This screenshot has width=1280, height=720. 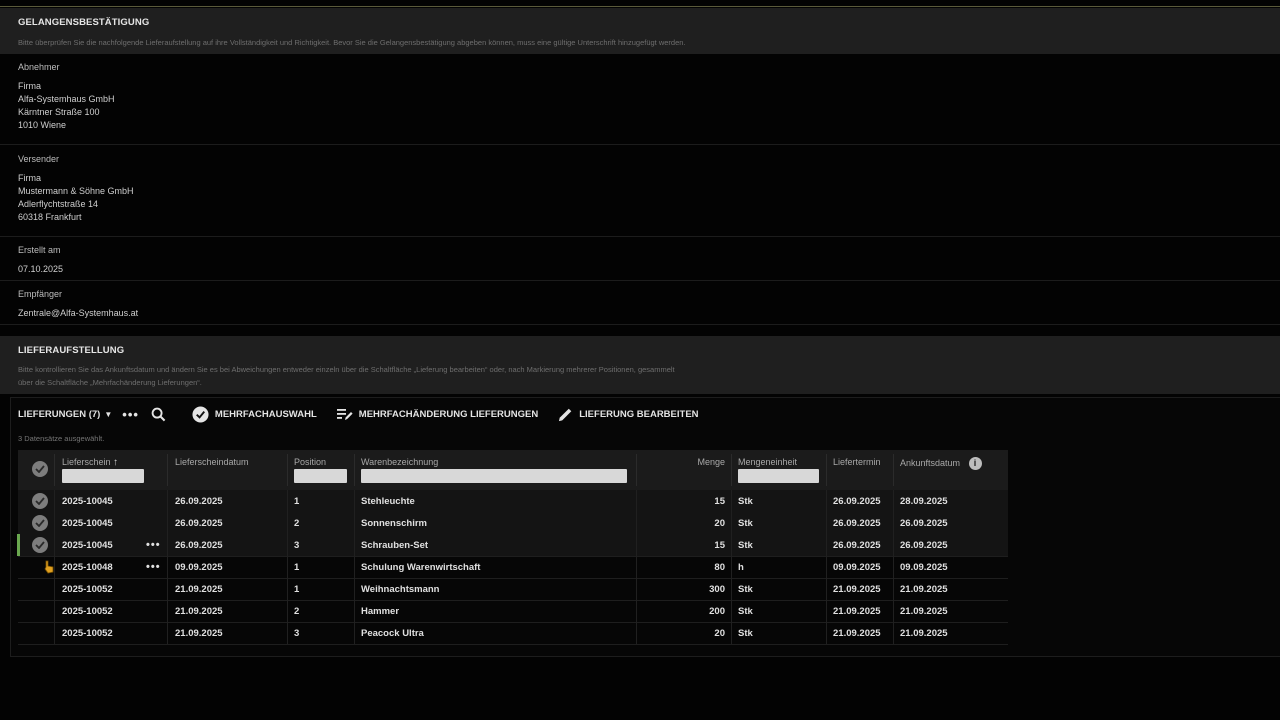 I want to click on cell-lieferschein: 2025-10045, so click(x=87, y=523).